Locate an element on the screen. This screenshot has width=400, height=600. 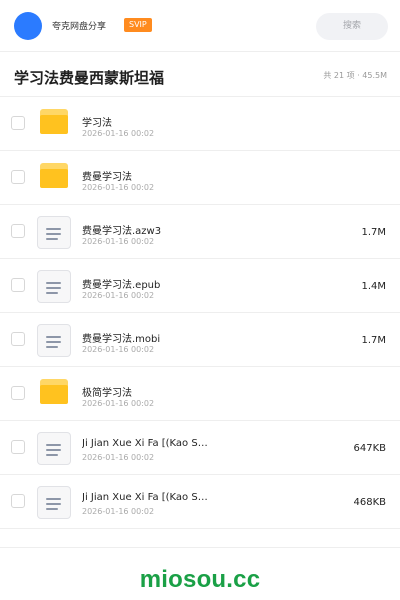
file-name: 学习法 is located at coordinates (97, 121).